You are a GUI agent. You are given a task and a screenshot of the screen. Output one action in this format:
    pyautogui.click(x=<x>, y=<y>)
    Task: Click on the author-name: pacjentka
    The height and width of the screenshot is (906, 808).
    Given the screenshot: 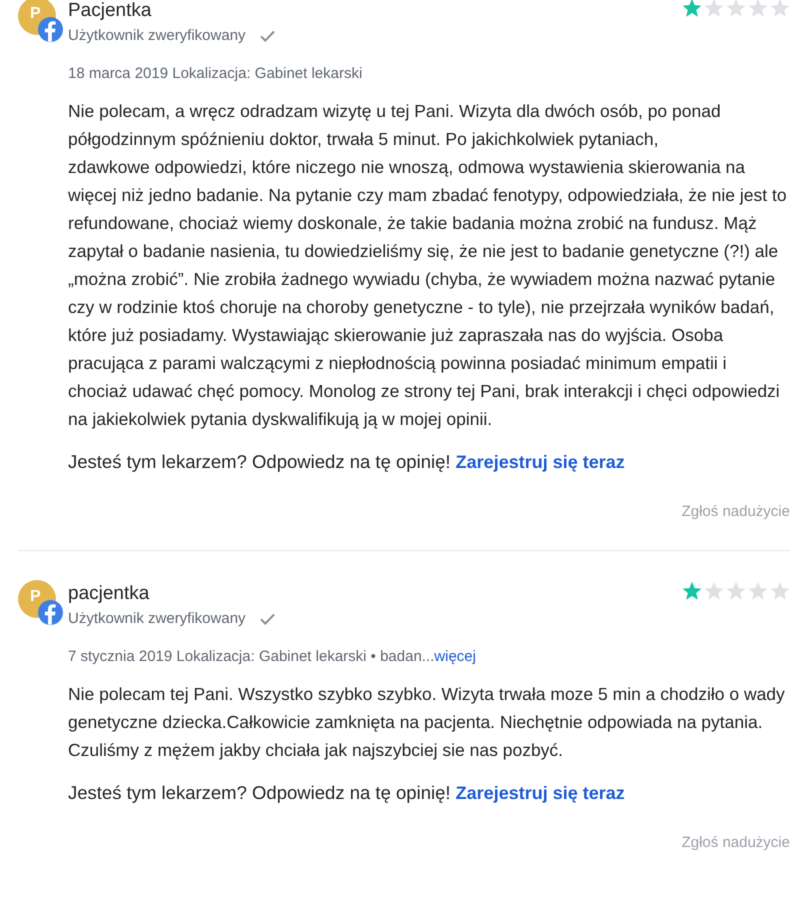 What is the action you would take?
    pyautogui.click(x=109, y=594)
    